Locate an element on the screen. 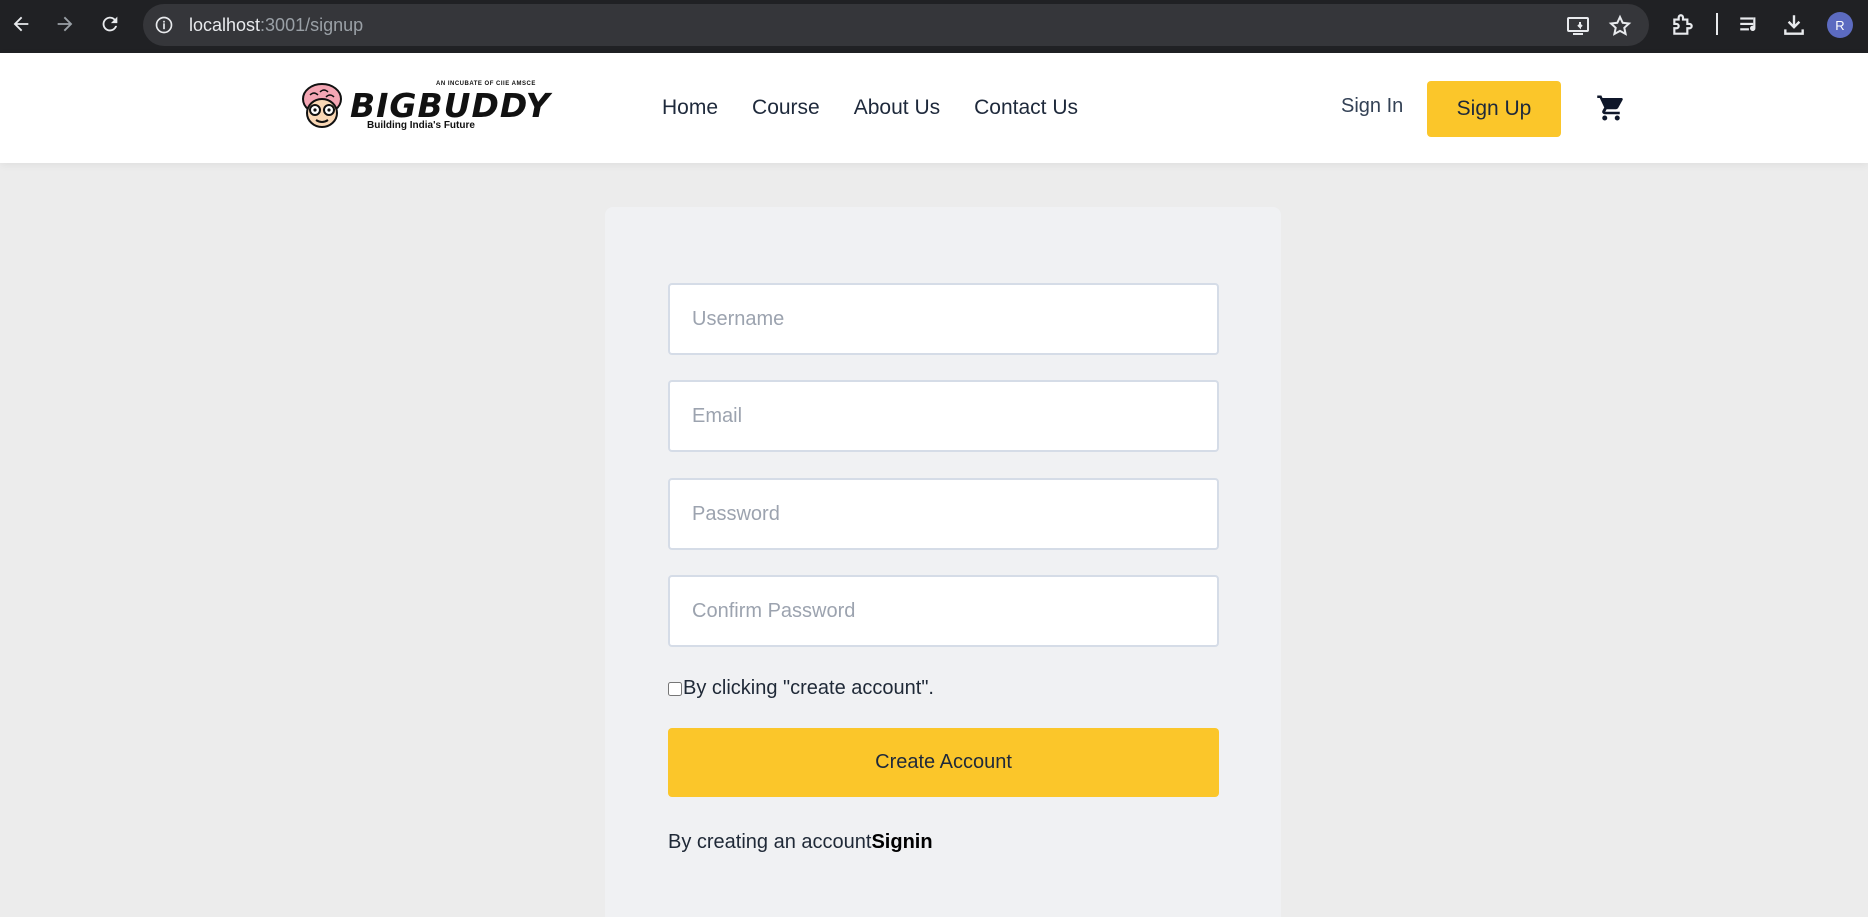 The height and width of the screenshot is (917, 1868). terms-label: By clicking "create account". is located at coordinates (808, 688).